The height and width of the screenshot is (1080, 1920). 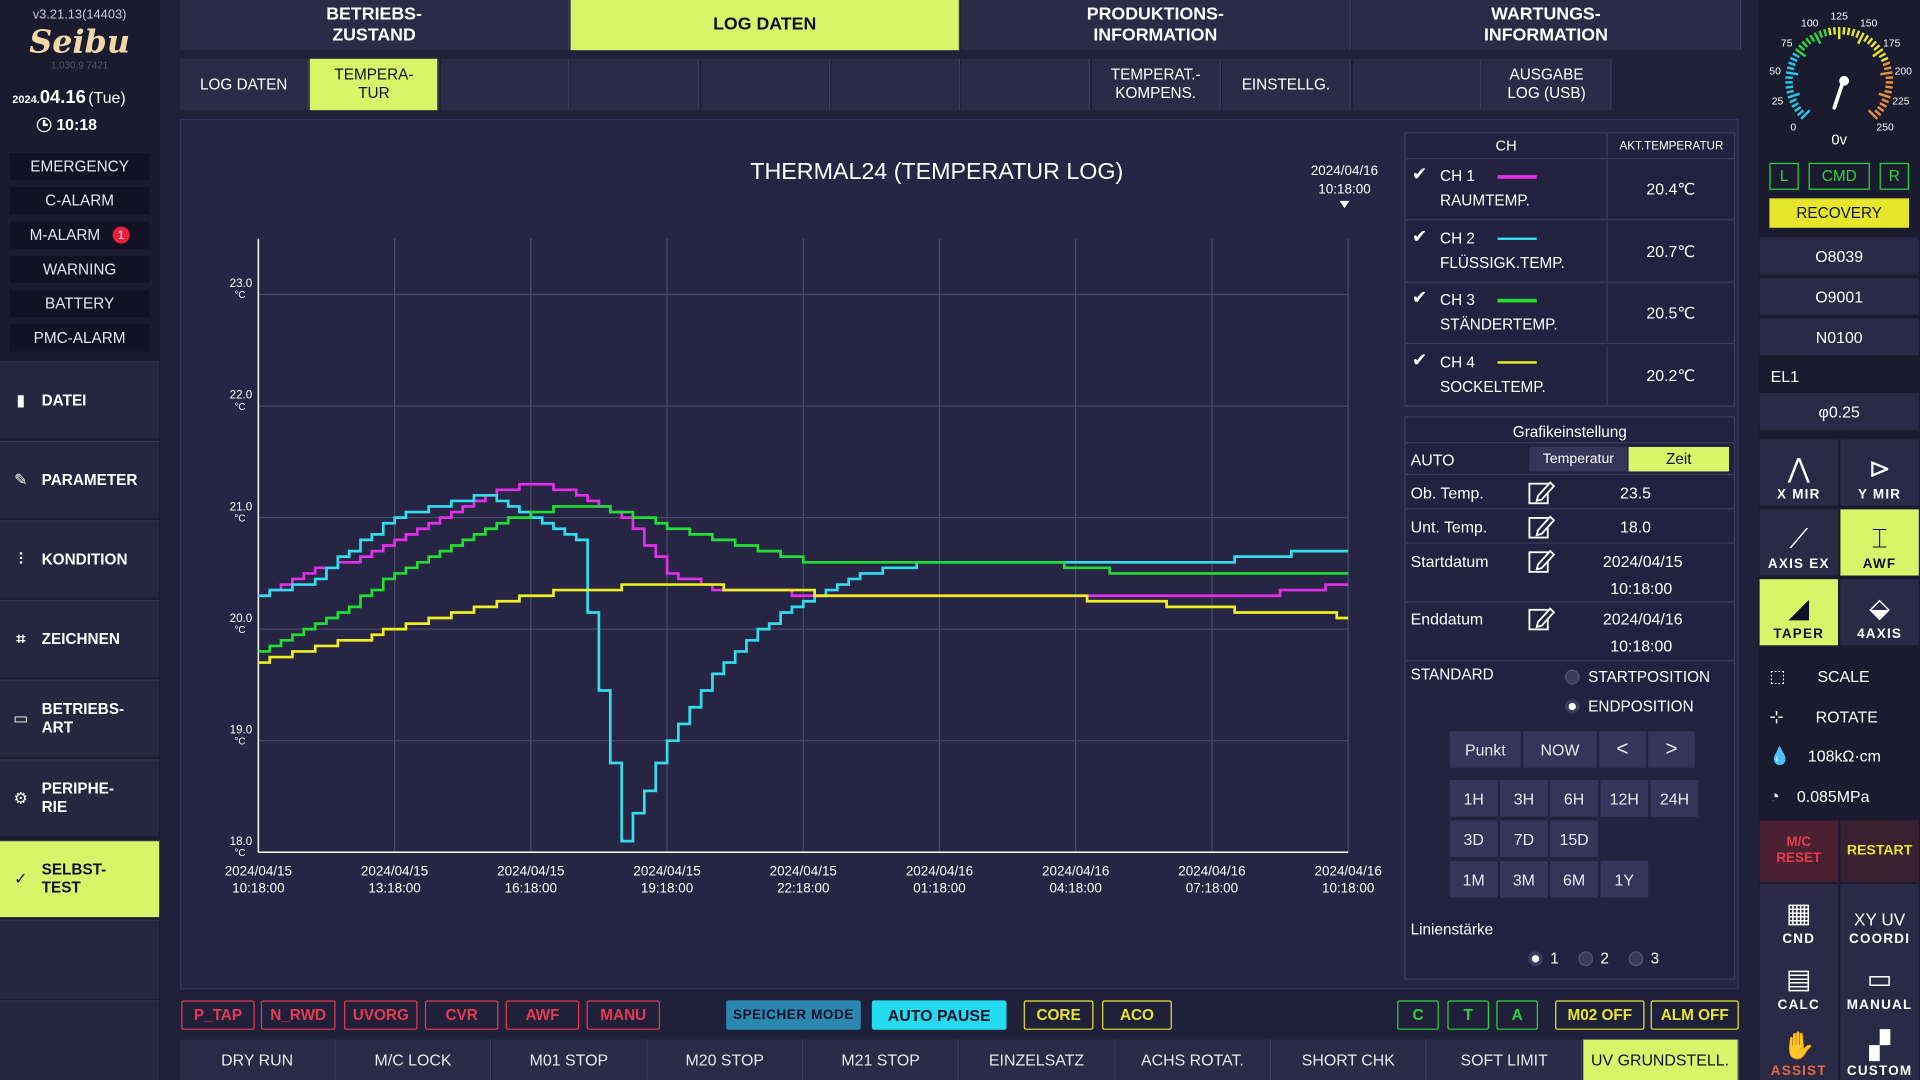 What do you see at coordinates (79, 269) in the screenshot?
I see `alarm-warning: WARNING` at bounding box center [79, 269].